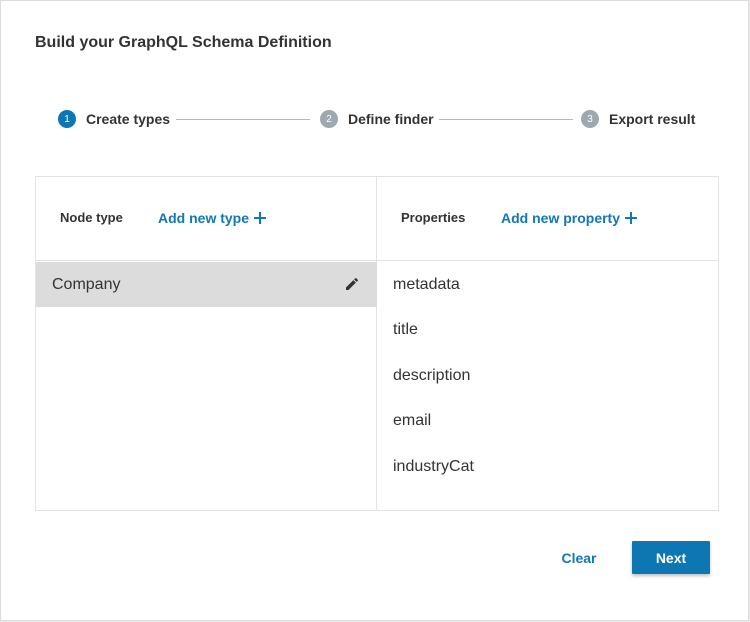 The width and height of the screenshot is (750, 622). I want to click on add-new-type-label: Add new type, so click(204, 218).